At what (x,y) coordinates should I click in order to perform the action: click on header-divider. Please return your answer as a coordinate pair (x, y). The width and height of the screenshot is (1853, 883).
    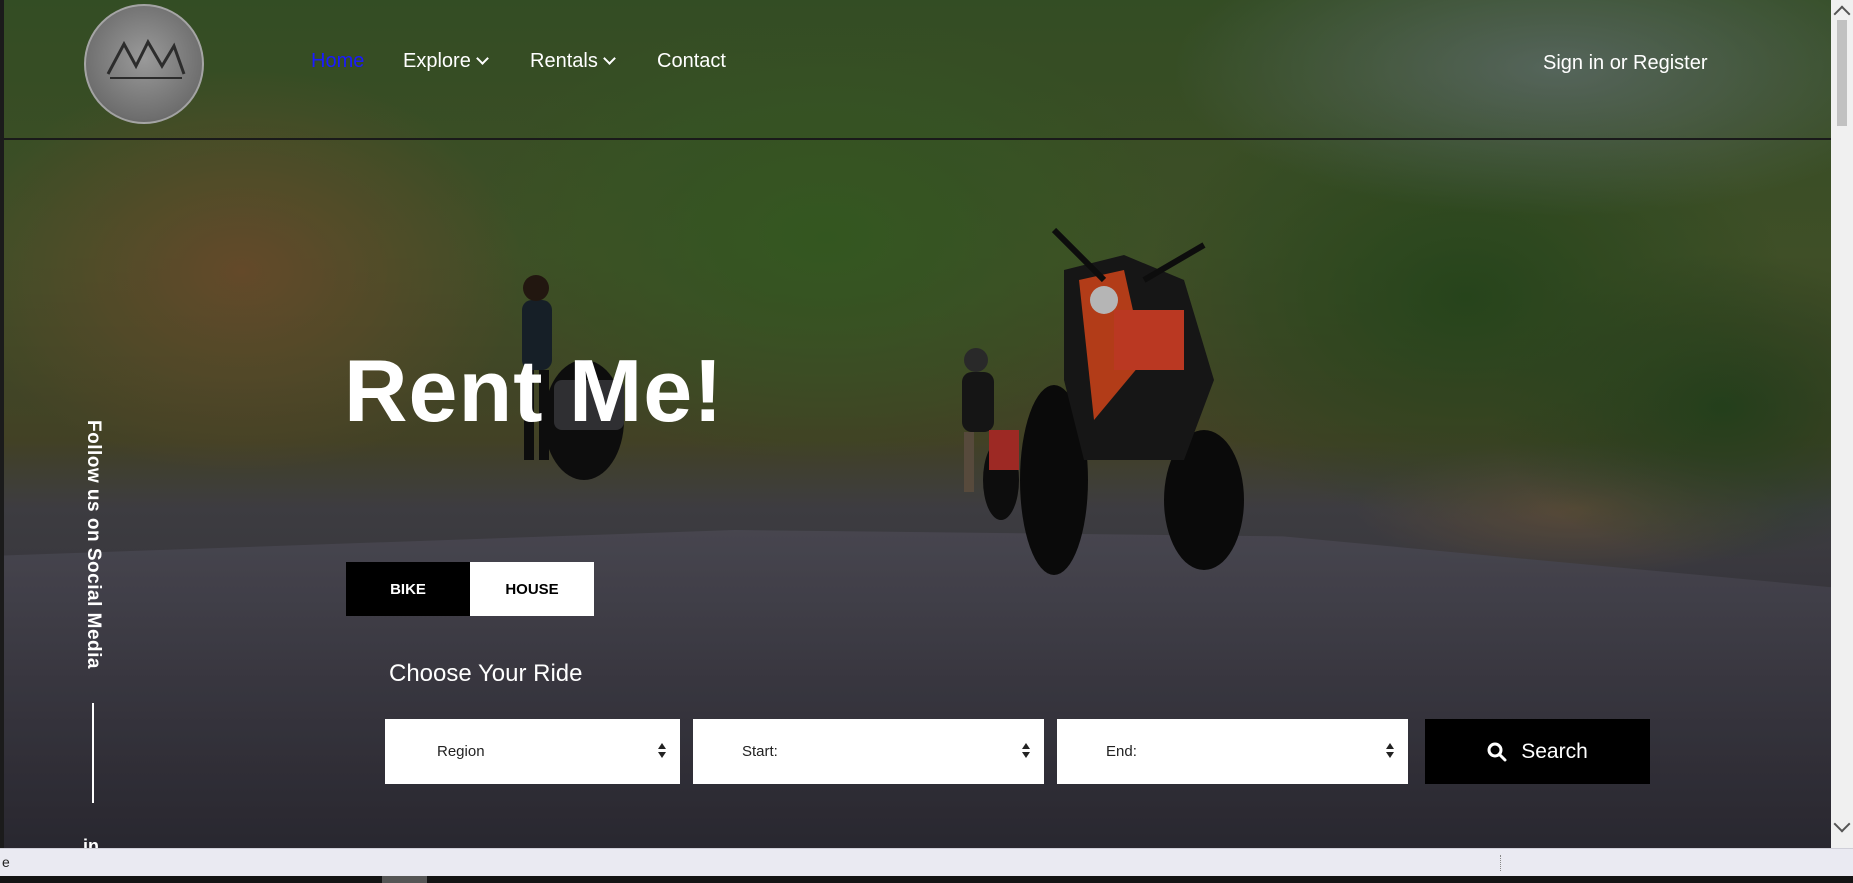
    Looking at the image, I should click on (917, 139).